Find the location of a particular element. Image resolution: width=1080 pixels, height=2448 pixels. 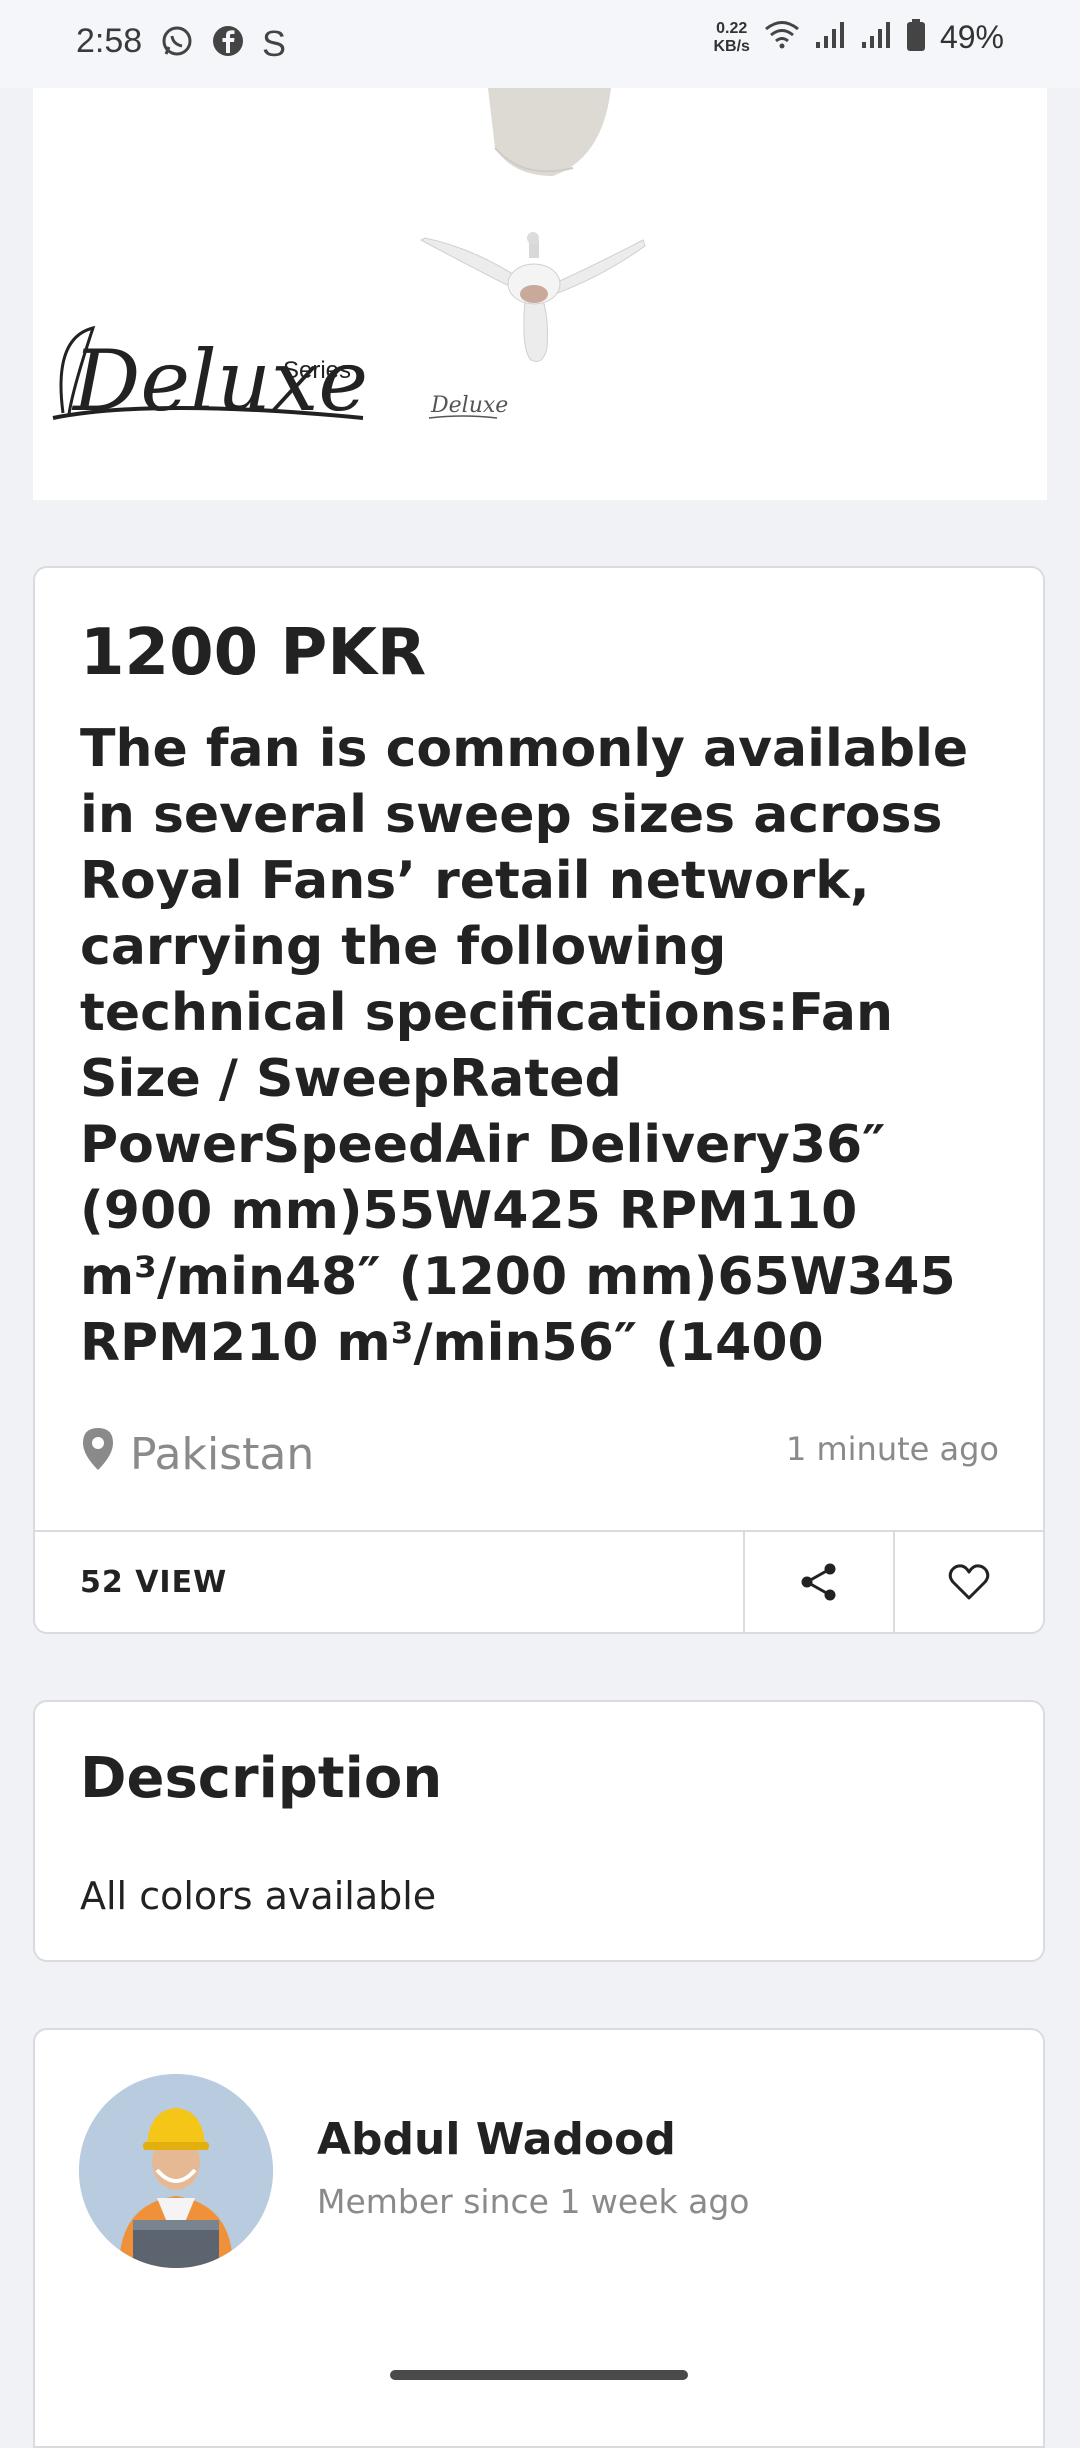

whatsapp-icon is located at coordinates (177, 43).